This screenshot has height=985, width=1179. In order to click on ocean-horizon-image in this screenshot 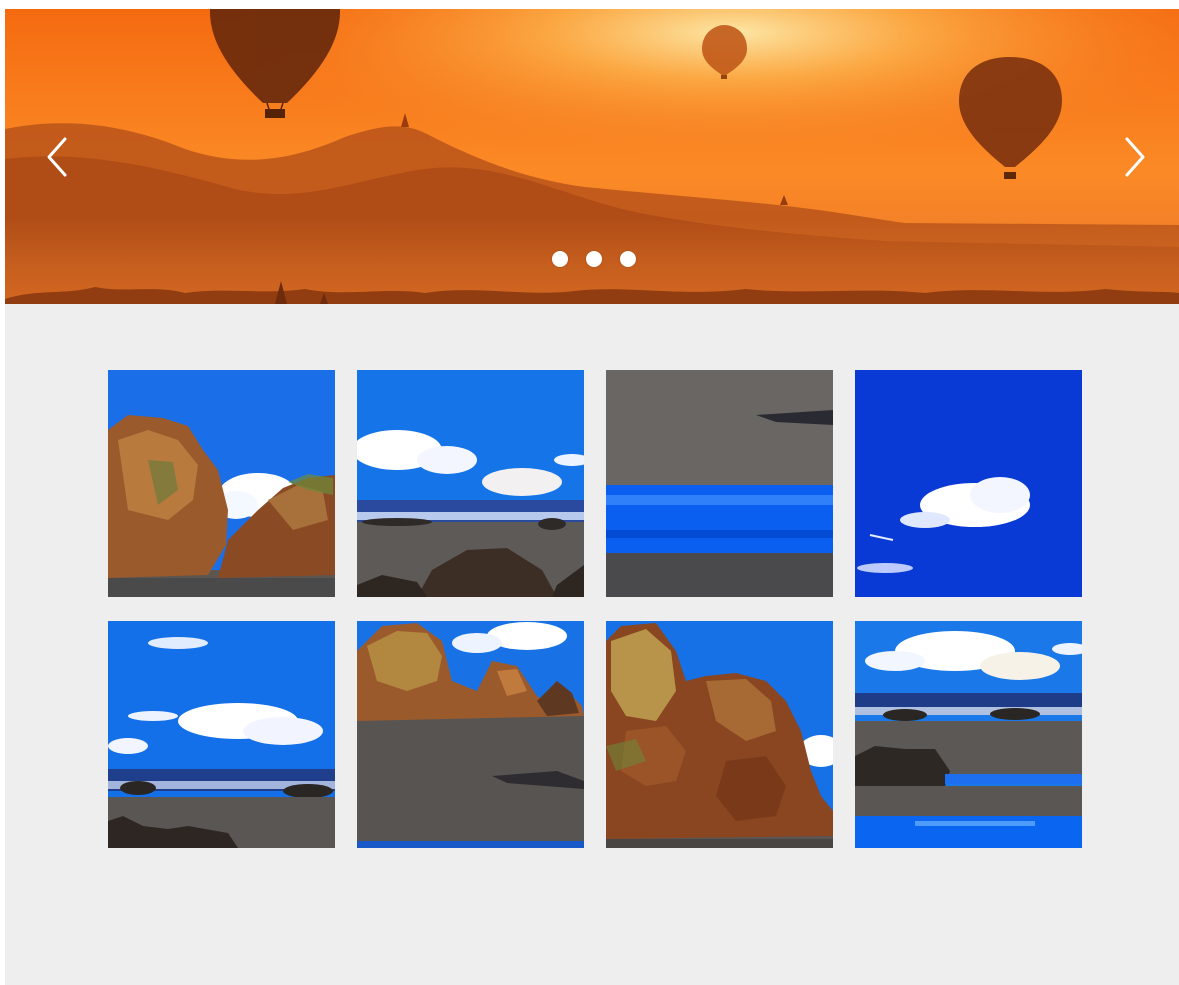, I will do `click(221, 734)`.